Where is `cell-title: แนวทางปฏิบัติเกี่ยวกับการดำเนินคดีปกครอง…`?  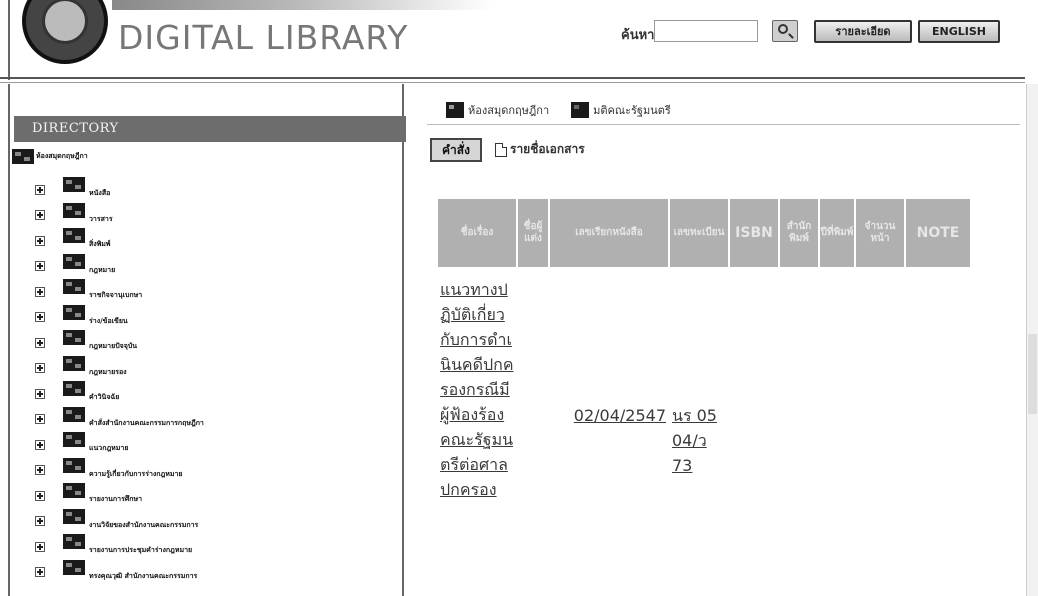 cell-title: แนวทางปฏิบัติเกี่ยวกับการดำเนินคดีปกครอง… is located at coordinates (477, 385).